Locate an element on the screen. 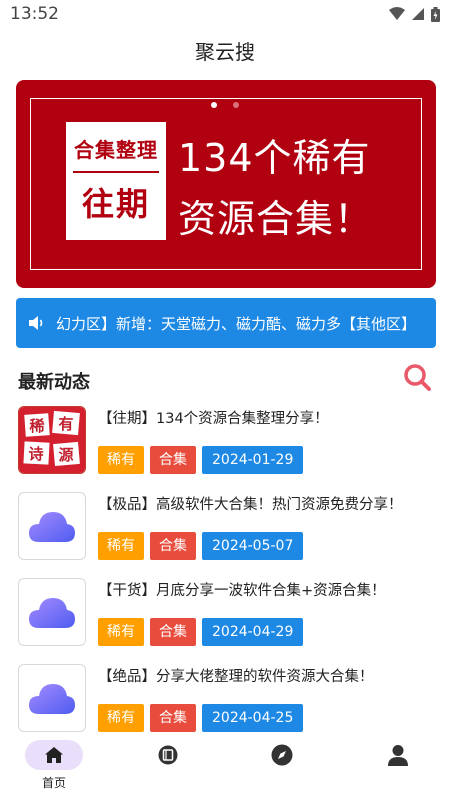 The height and width of the screenshot is (800, 450). date-badge: 2024-04-25 is located at coordinates (253, 718).